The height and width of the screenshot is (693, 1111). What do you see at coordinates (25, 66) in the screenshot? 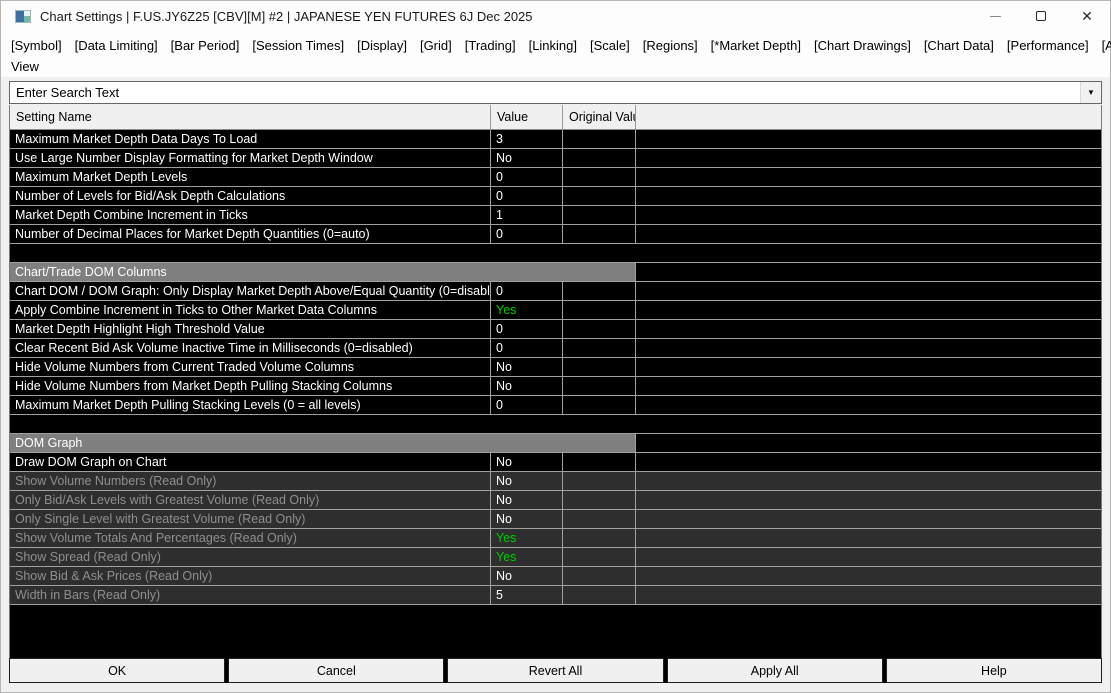
I see `menu-item-view: View` at bounding box center [25, 66].